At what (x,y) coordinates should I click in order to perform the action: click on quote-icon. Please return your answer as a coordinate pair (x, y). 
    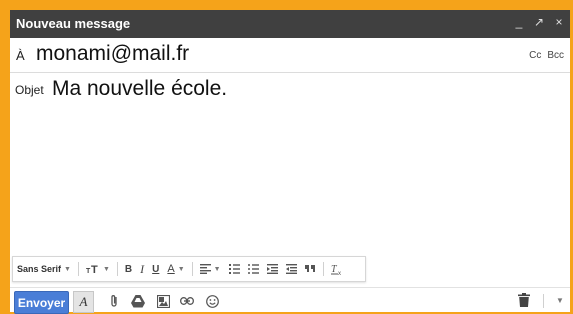
    Looking at the image, I should click on (309, 268).